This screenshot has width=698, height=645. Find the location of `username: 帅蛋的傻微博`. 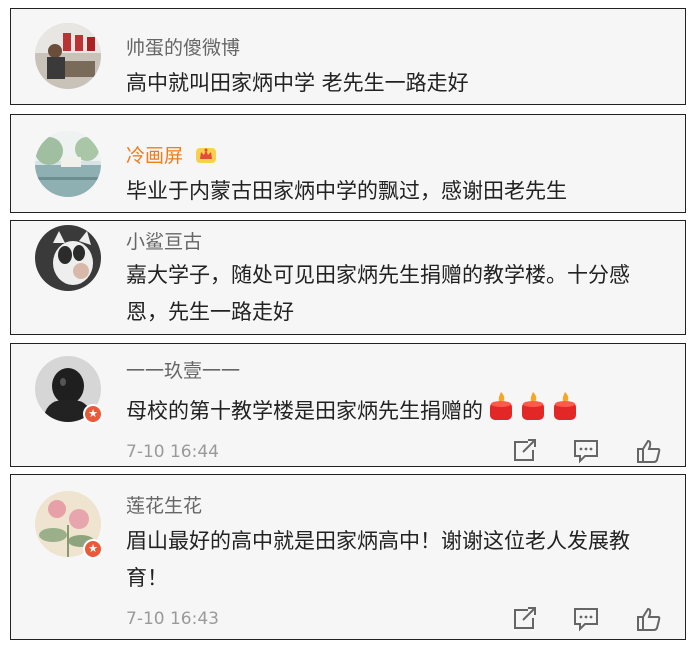

username: 帅蛋的傻微博 is located at coordinates (183, 46).